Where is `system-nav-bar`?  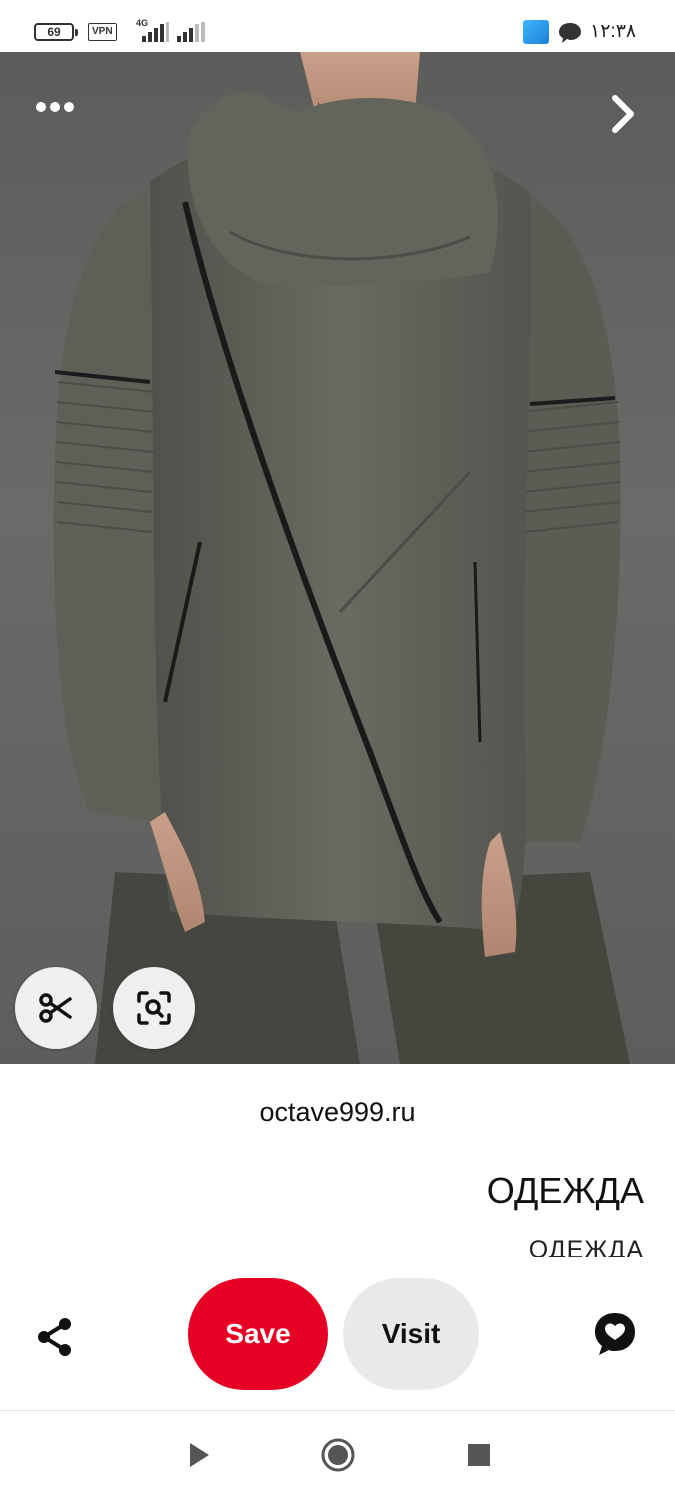 system-nav-bar is located at coordinates (337, 1455).